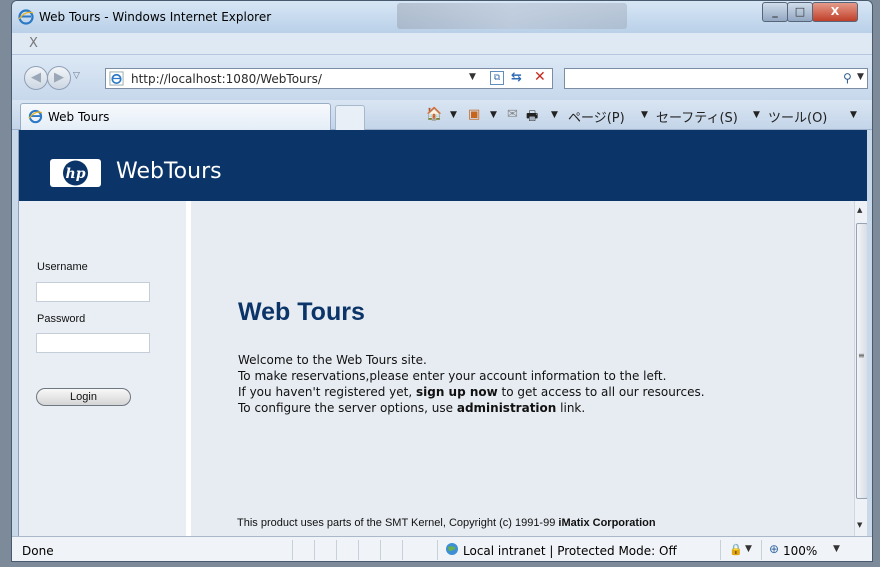  Describe the element at coordinates (601, 392) in the screenshot. I see `signup-suffix: to get access to all our resources.` at that location.